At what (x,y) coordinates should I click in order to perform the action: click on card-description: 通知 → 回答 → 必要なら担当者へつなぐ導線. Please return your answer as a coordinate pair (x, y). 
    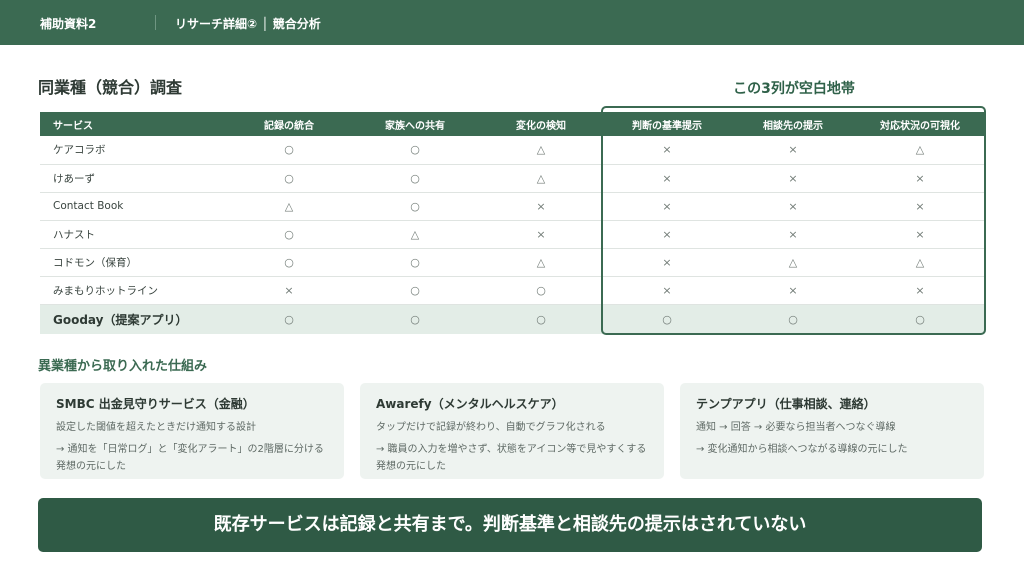
    Looking at the image, I should click on (796, 427).